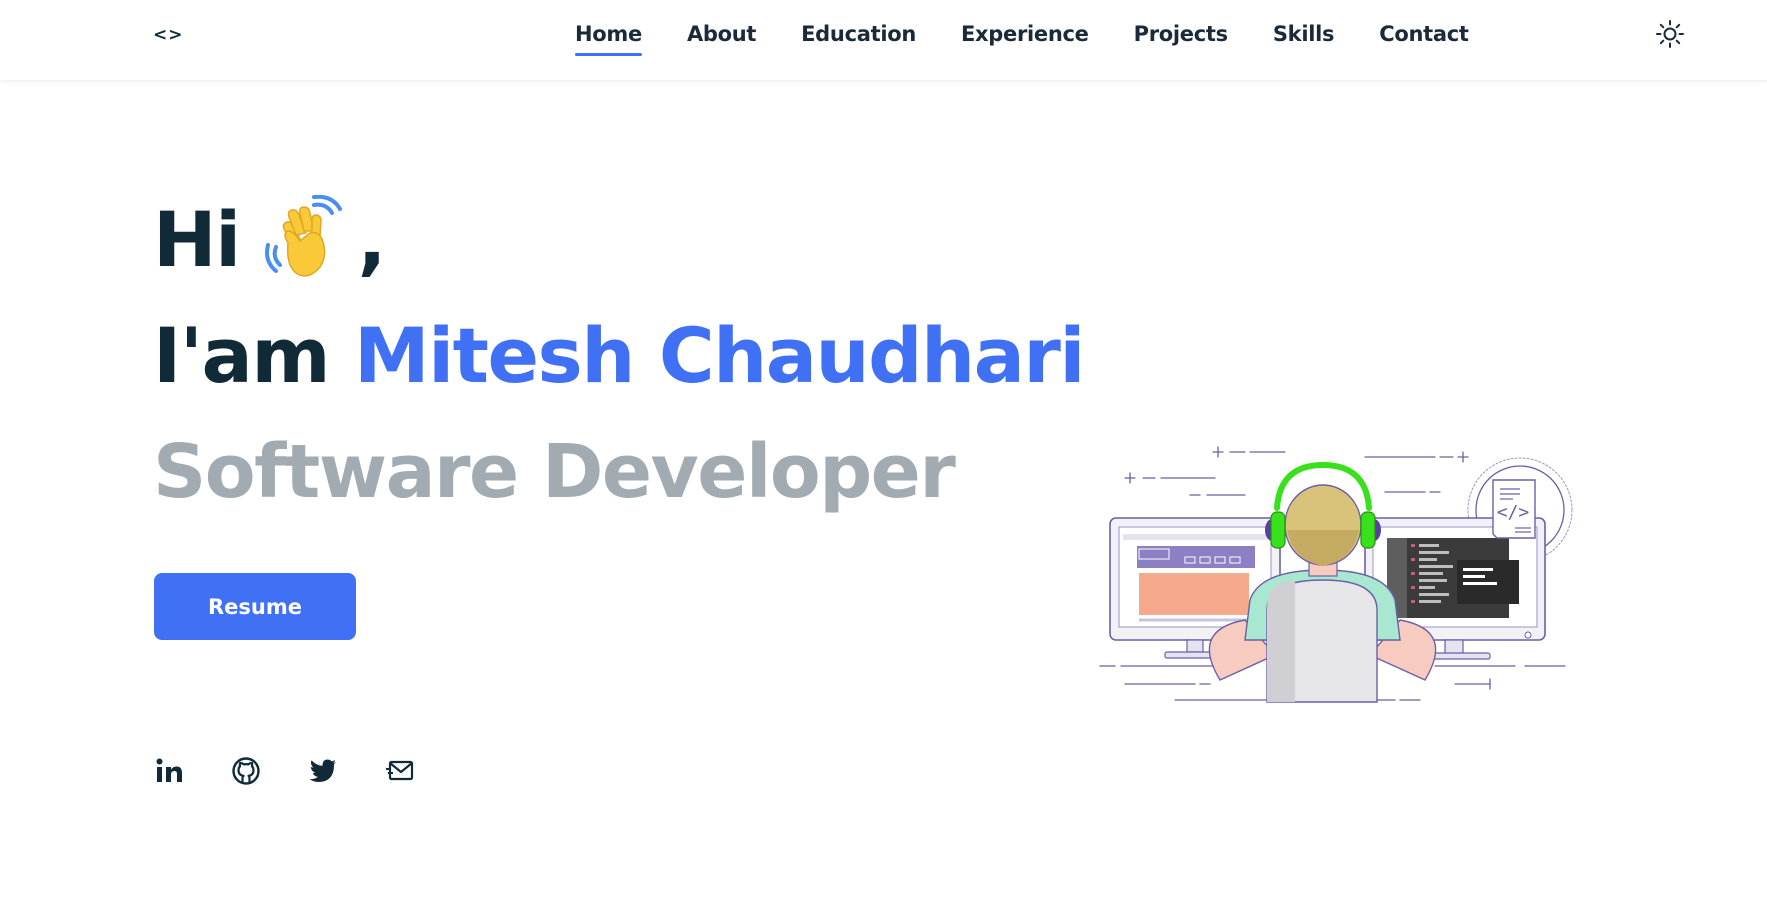 The height and width of the screenshot is (900, 1767). What do you see at coordinates (1335, 575) in the screenshot?
I see `developer-illustration: </>` at bounding box center [1335, 575].